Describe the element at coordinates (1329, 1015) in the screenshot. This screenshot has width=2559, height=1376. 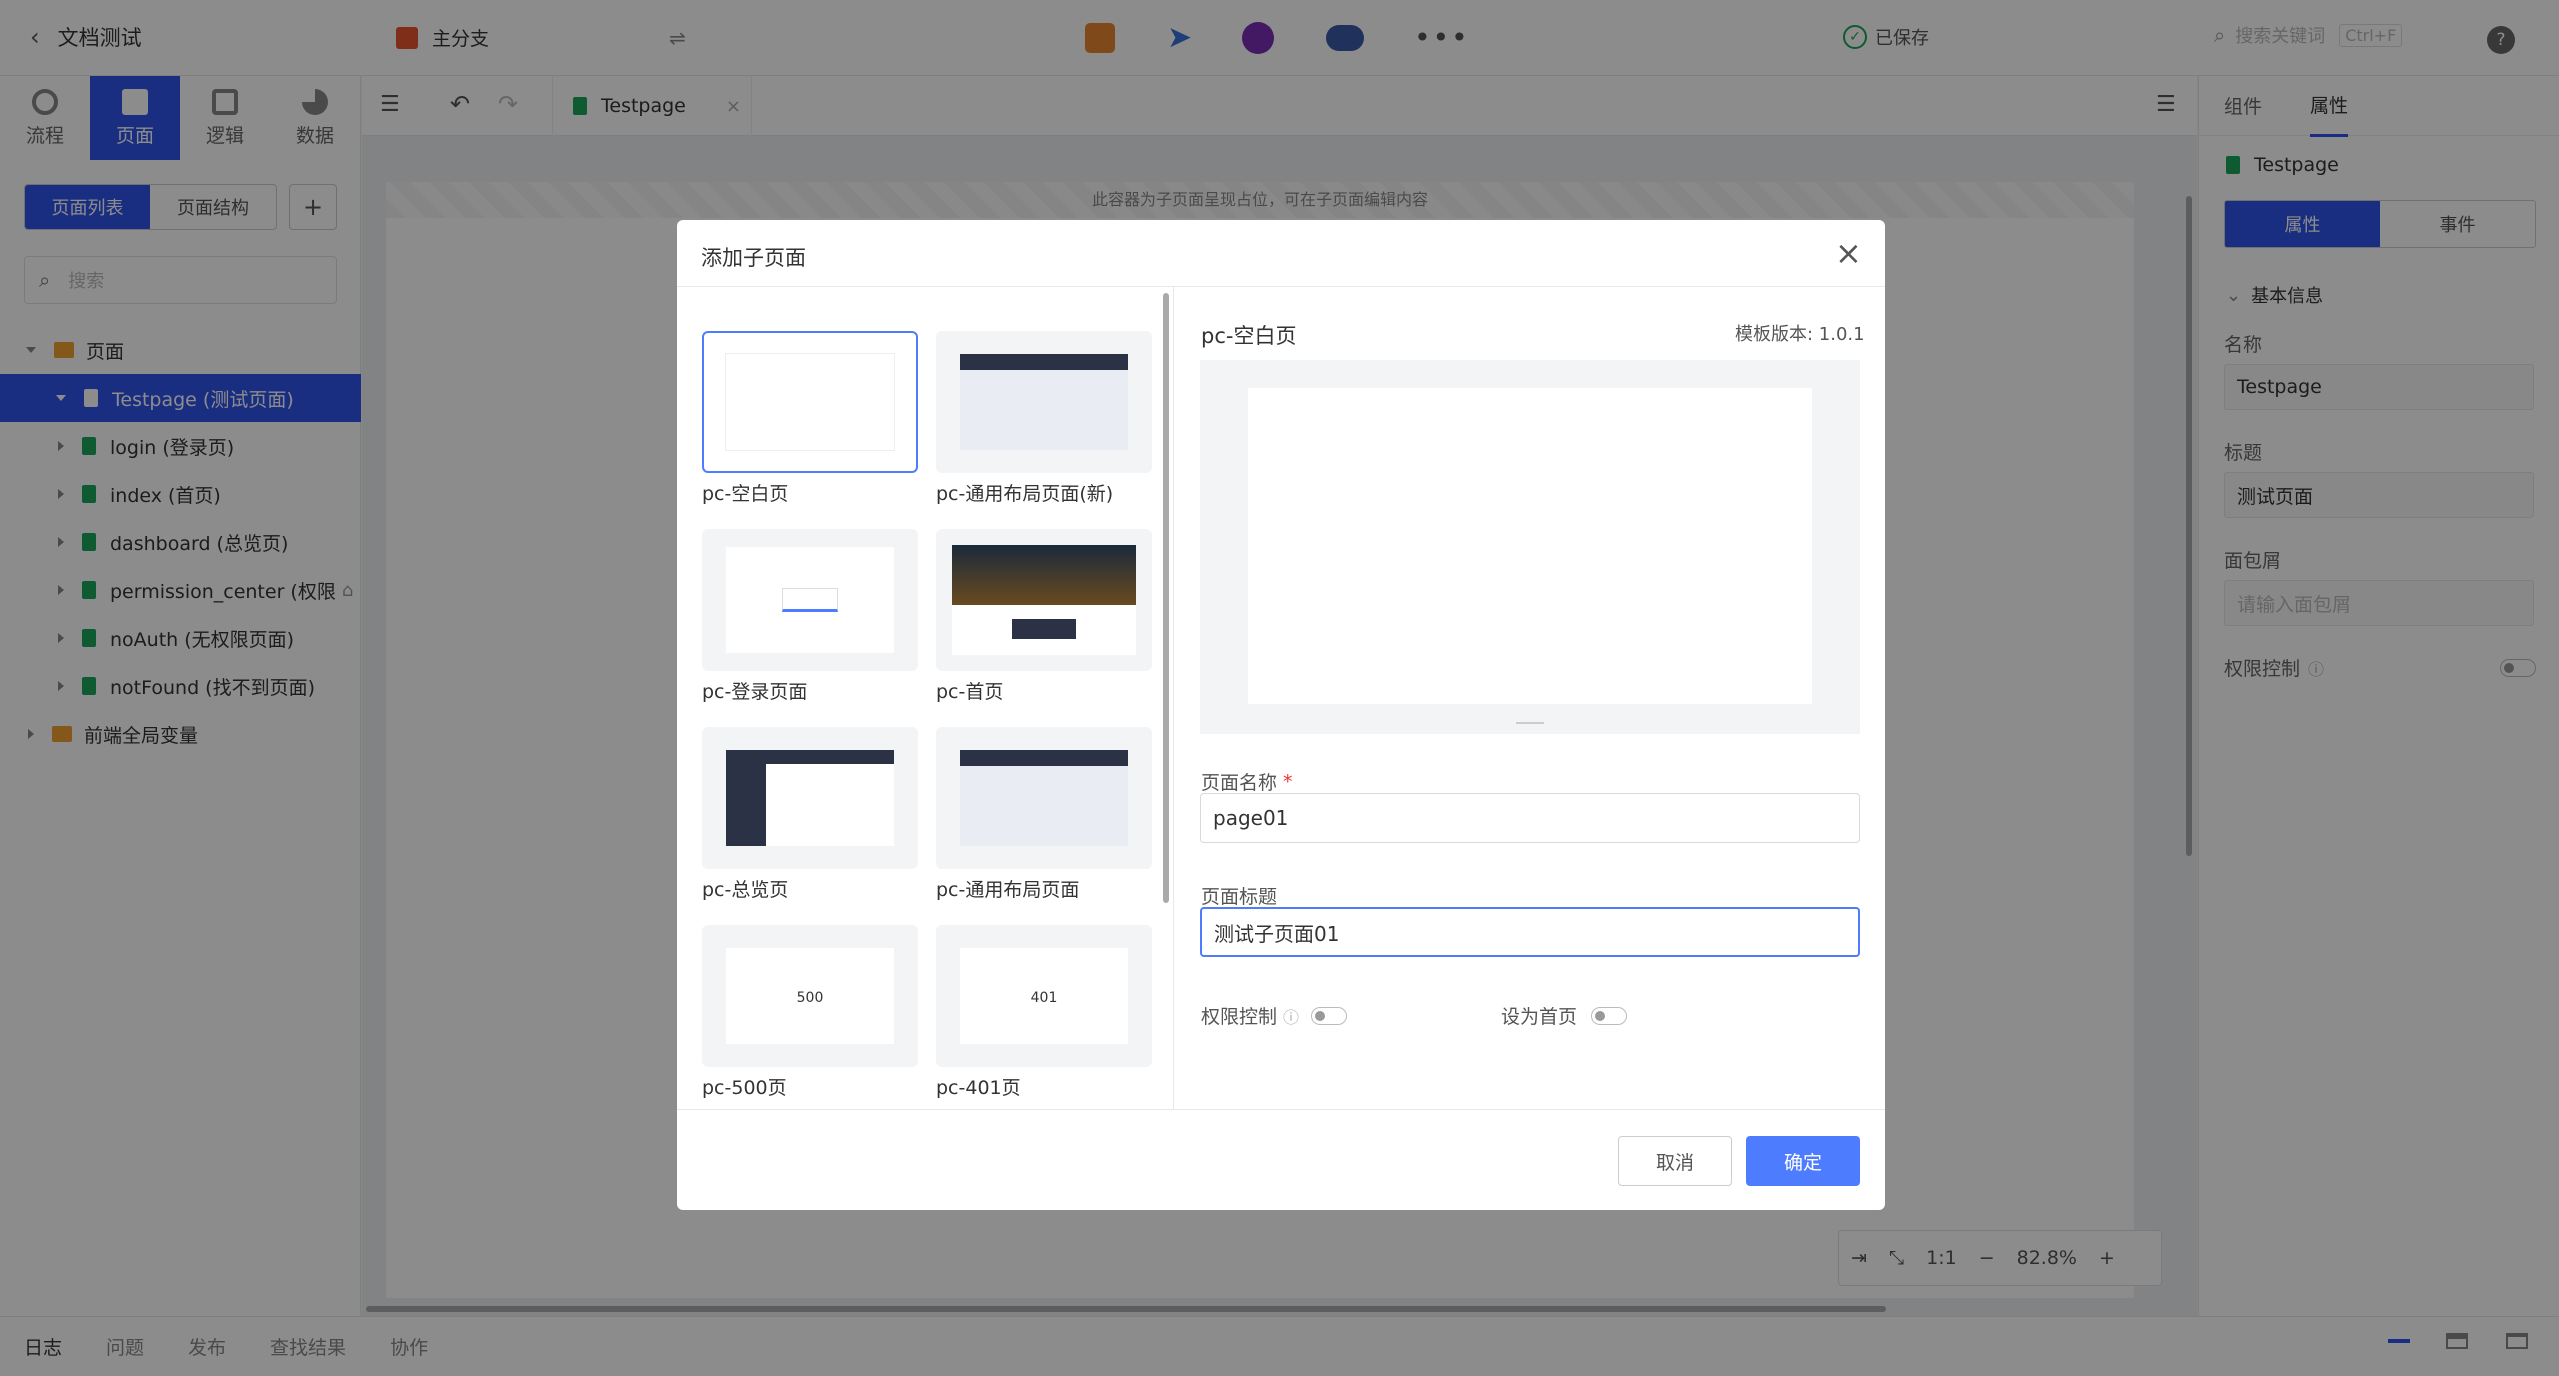
I see `permission-toggle` at that location.